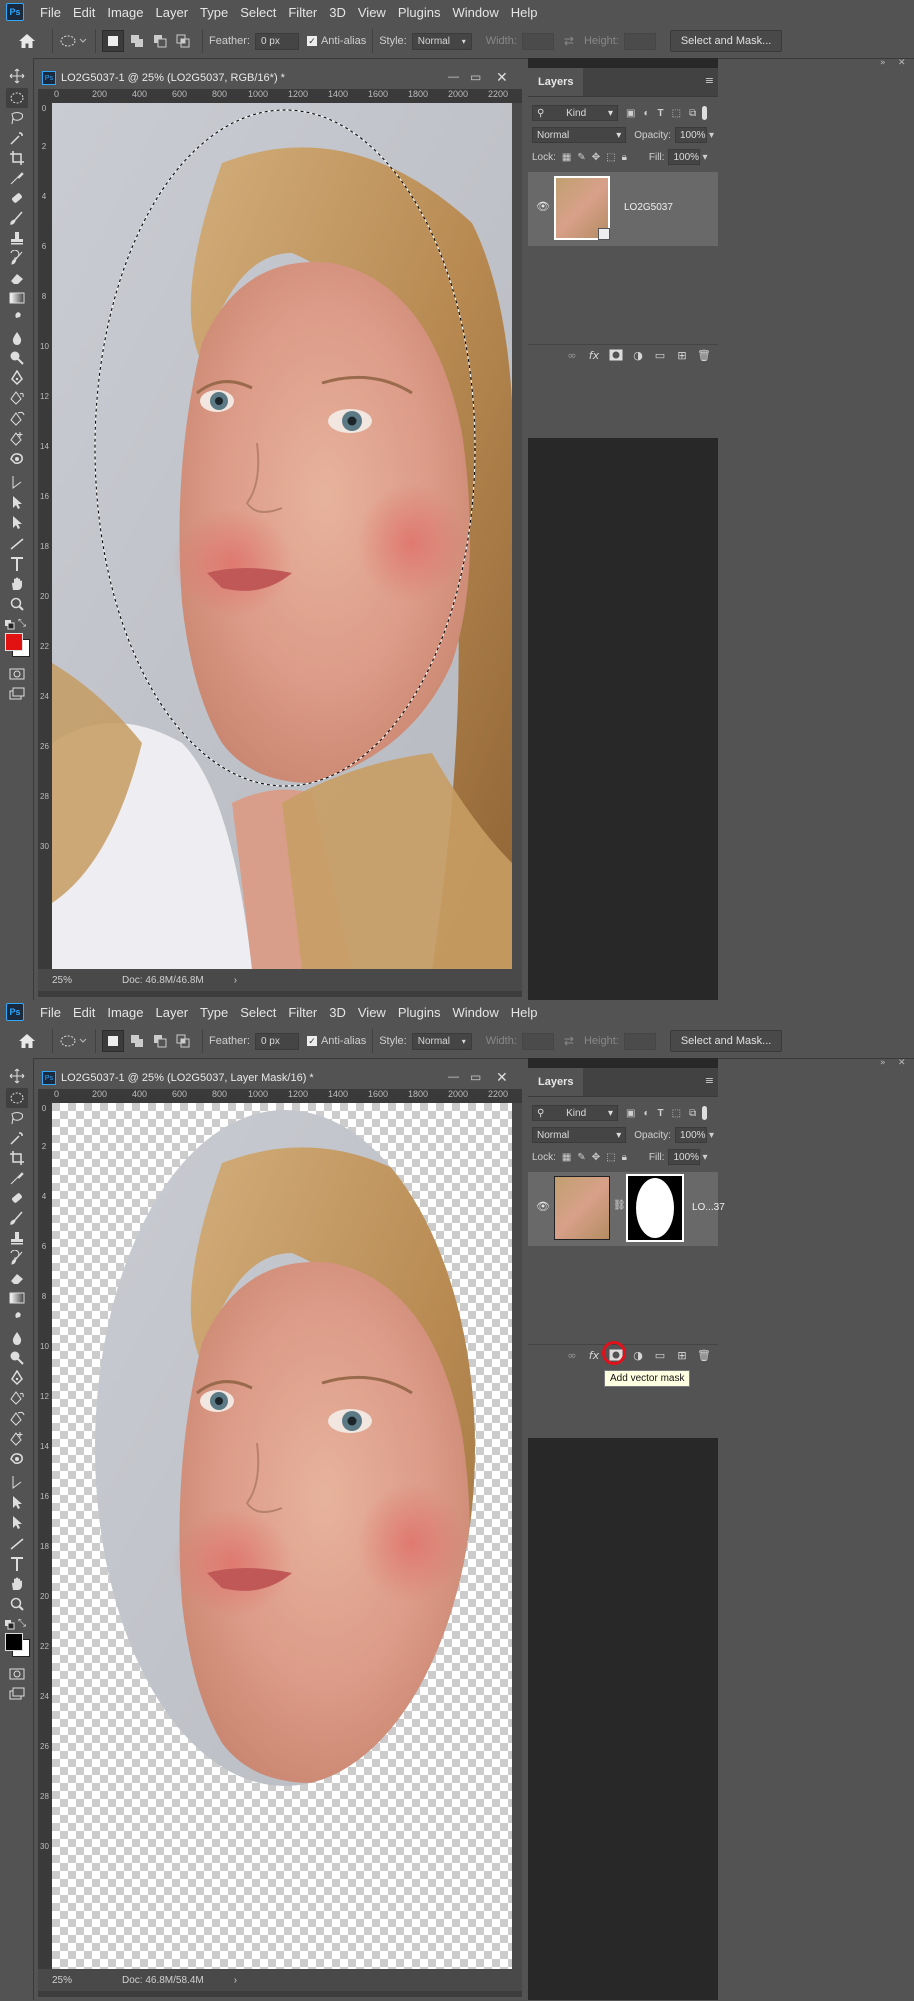 This screenshot has height=2001, width=914. I want to click on lock-position-icon: ✥, so click(596, 157).